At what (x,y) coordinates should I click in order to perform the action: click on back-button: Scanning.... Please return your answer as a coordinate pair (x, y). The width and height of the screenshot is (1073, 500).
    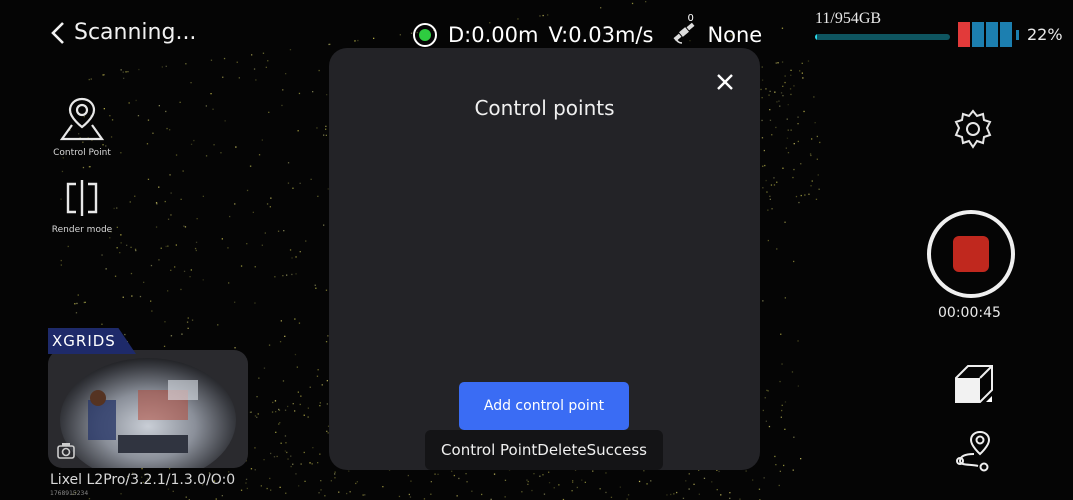
    Looking at the image, I should click on (123, 32).